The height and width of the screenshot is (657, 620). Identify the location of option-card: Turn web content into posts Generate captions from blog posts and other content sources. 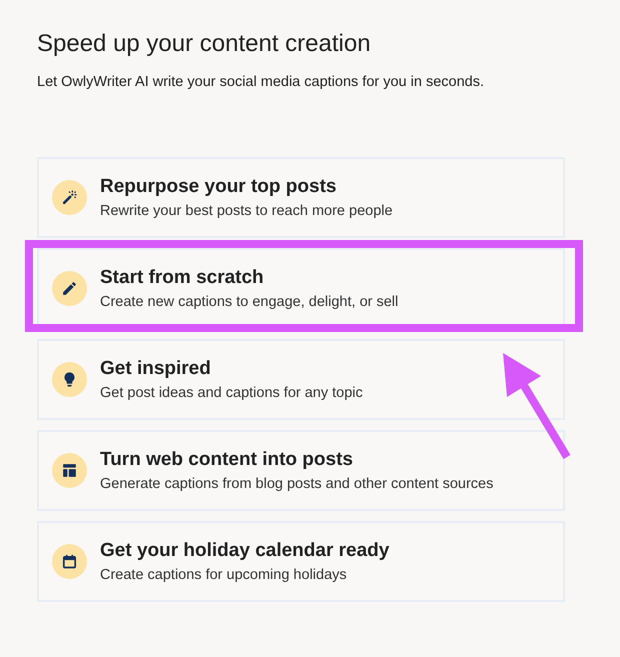
(301, 470).